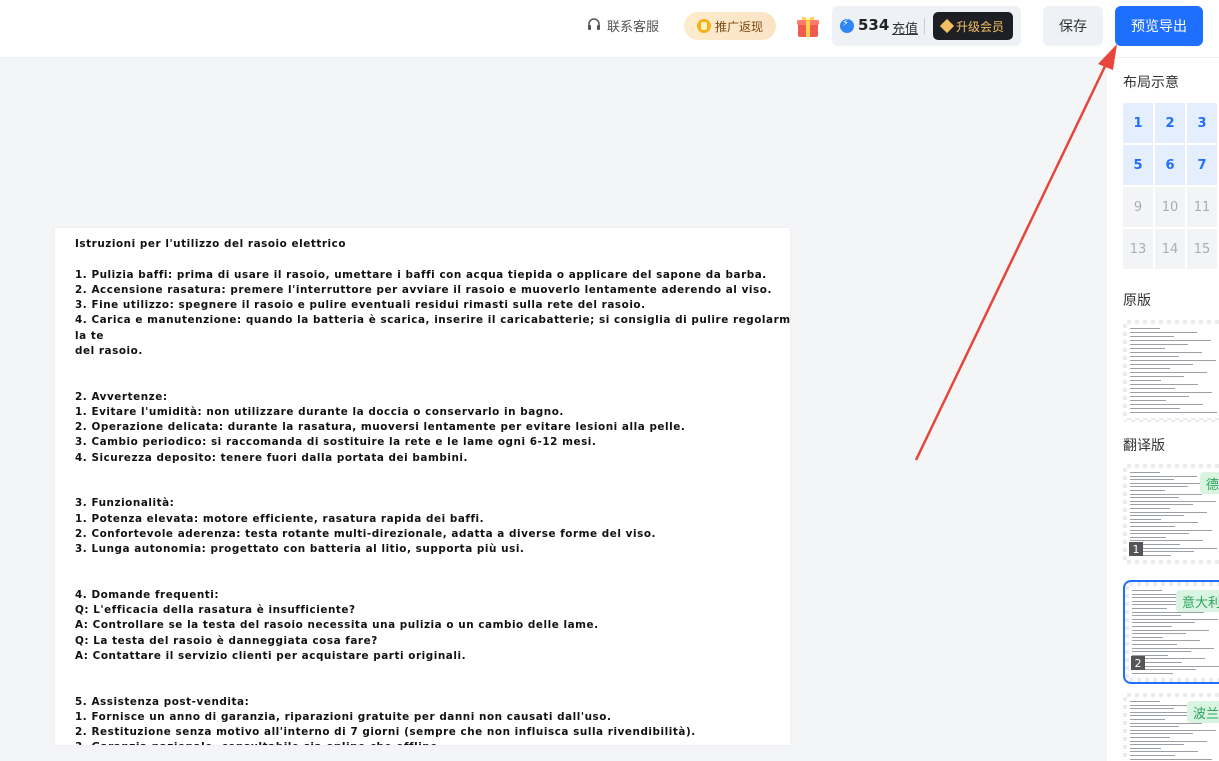 The width and height of the screenshot is (1219, 761). What do you see at coordinates (1170, 207) in the screenshot?
I see `layout-cell: 10` at bounding box center [1170, 207].